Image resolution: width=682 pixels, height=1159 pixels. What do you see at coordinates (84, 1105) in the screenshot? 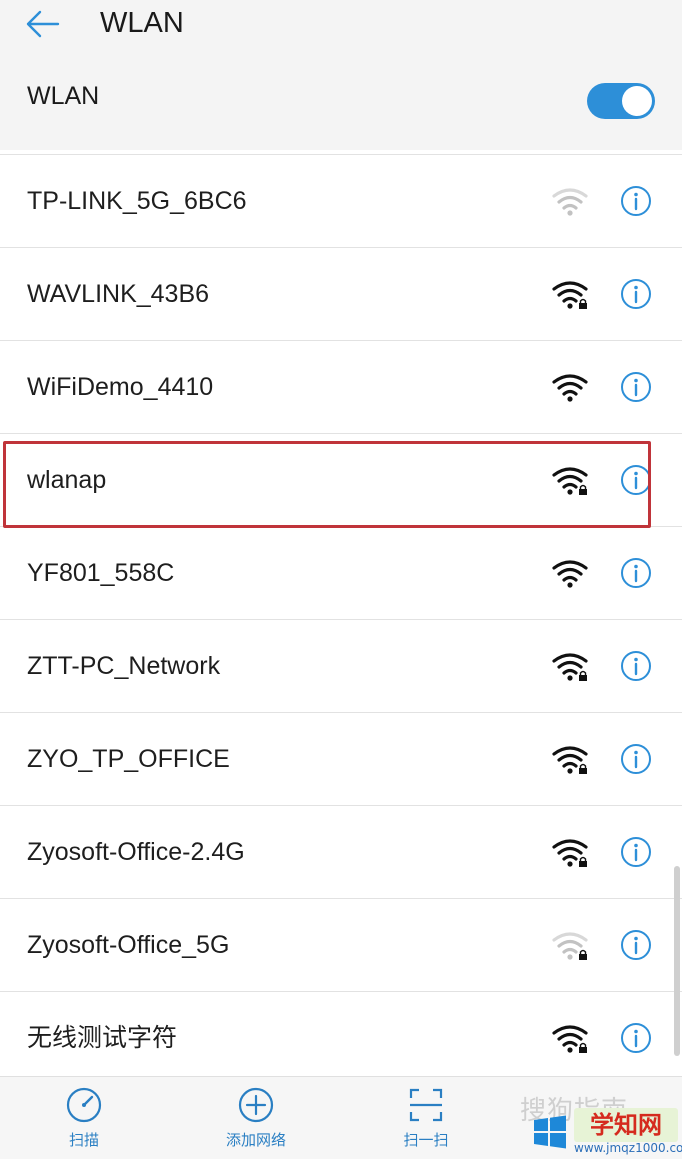
I see `scan-gauge-icon` at bounding box center [84, 1105].